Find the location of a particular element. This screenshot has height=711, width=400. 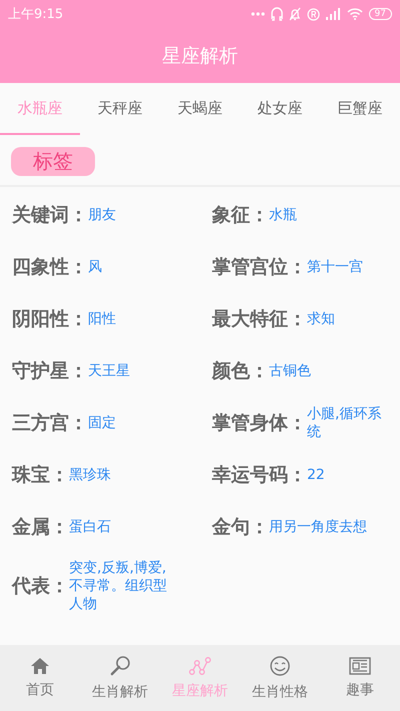

field-label: 金句： is located at coordinates (240, 527).